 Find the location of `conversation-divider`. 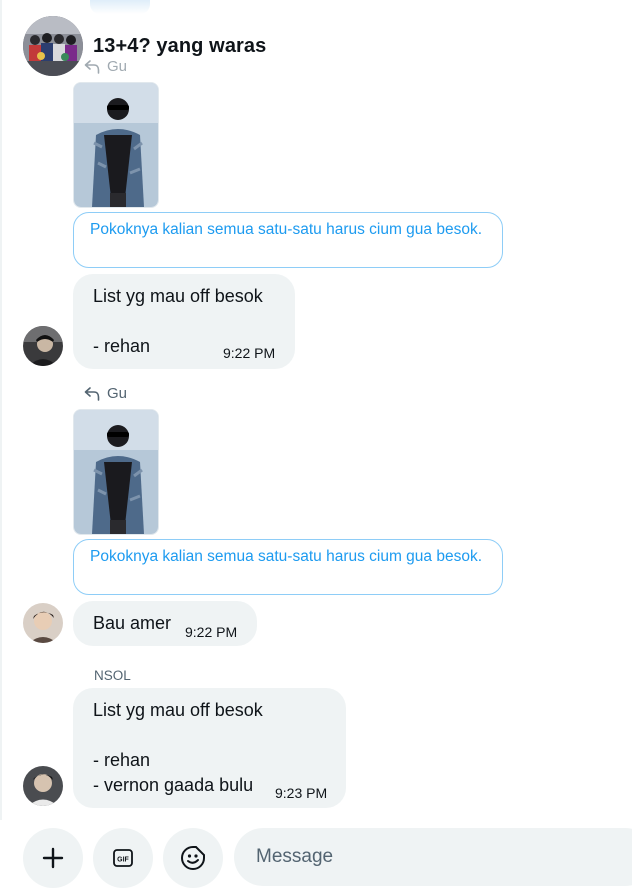

conversation-divider is located at coordinates (1, 440).